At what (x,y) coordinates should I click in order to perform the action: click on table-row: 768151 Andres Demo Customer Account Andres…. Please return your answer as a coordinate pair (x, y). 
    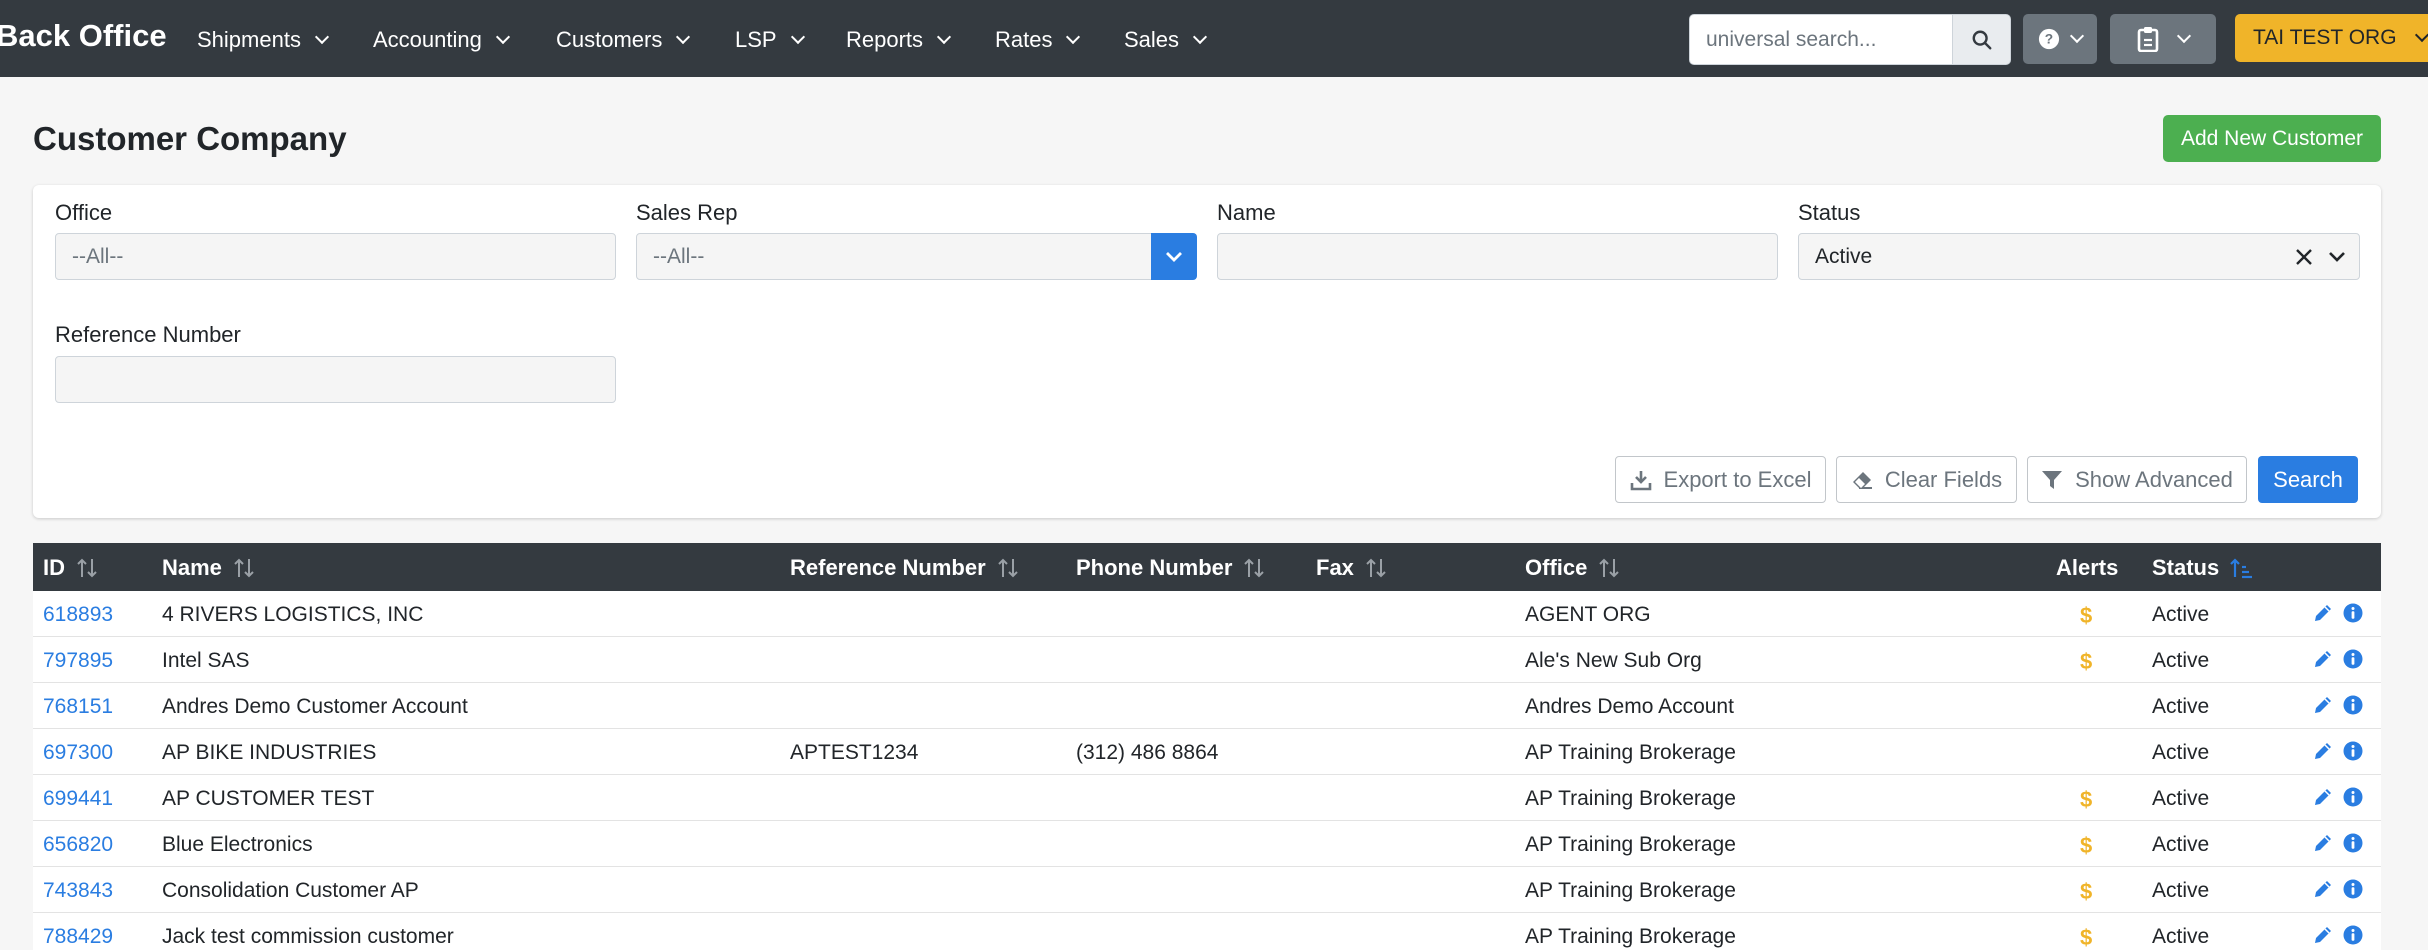
    Looking at the image, I should click on (1207, 706).